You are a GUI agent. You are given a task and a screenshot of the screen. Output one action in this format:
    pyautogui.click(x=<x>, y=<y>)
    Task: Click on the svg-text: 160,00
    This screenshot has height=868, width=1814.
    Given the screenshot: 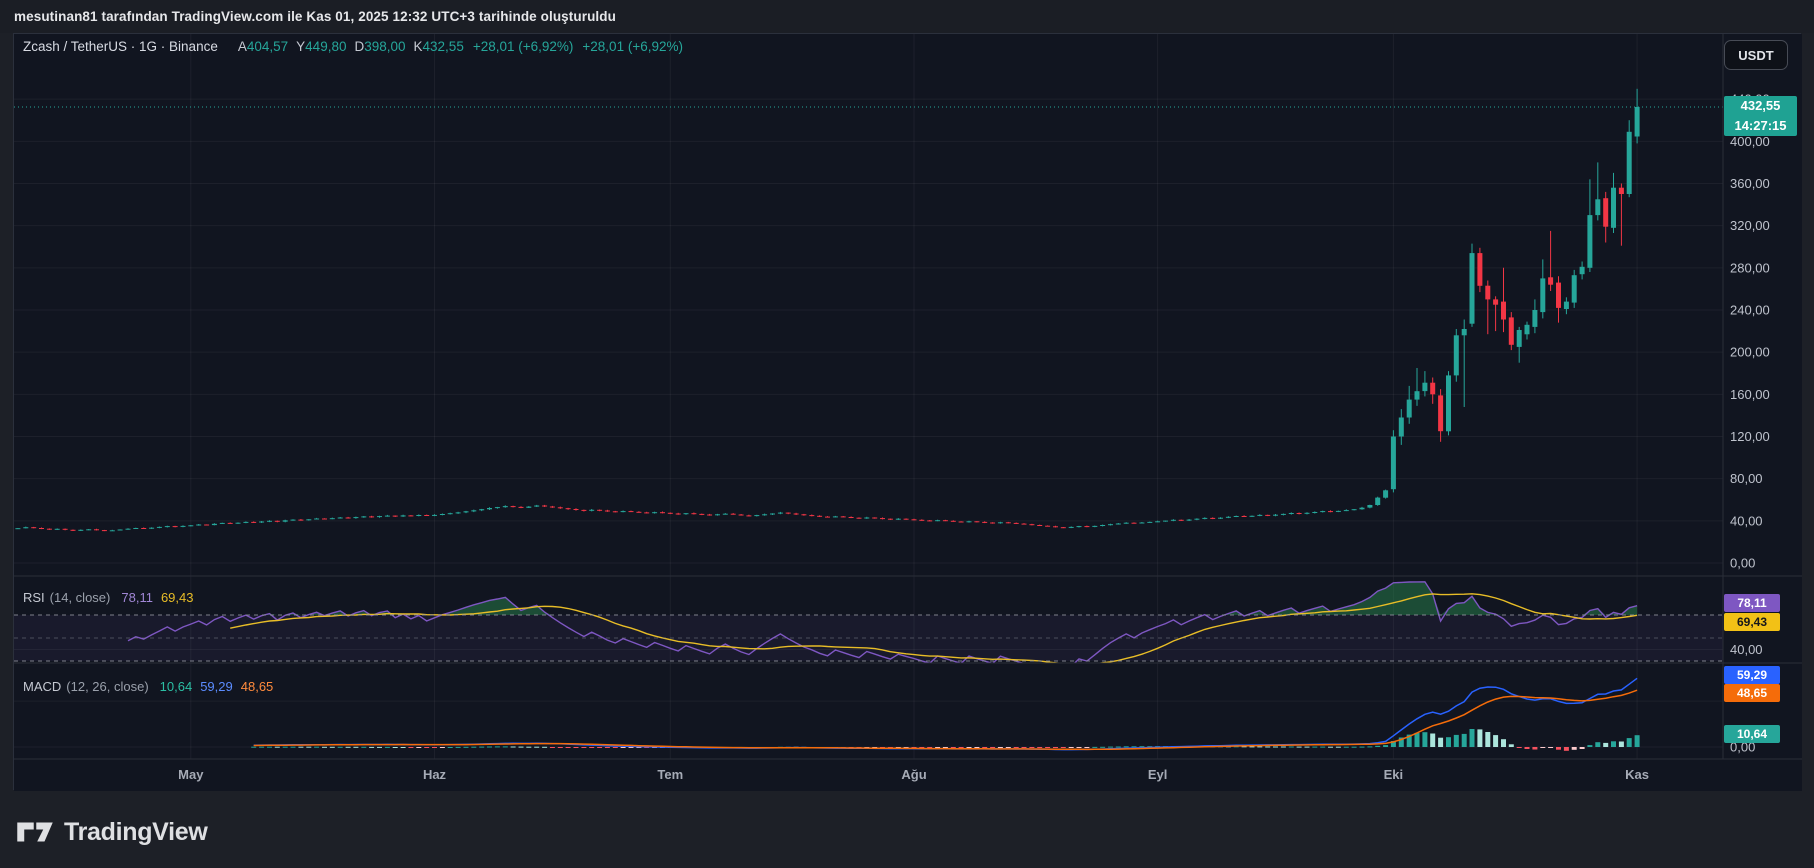 What is the action you would take?
    pyautogui.click(x=1750, y=394)
    